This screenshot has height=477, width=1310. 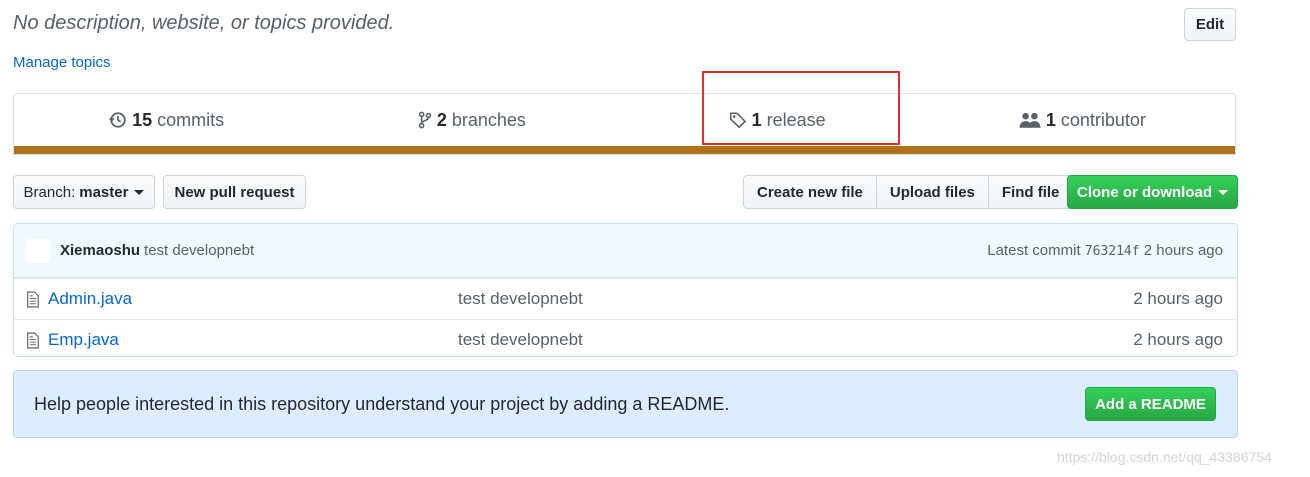 What do you see at coordinates (62, 62) in the screenshot?
I see `manage-topics-link: Manage topics` at bounding box center [62, 62].